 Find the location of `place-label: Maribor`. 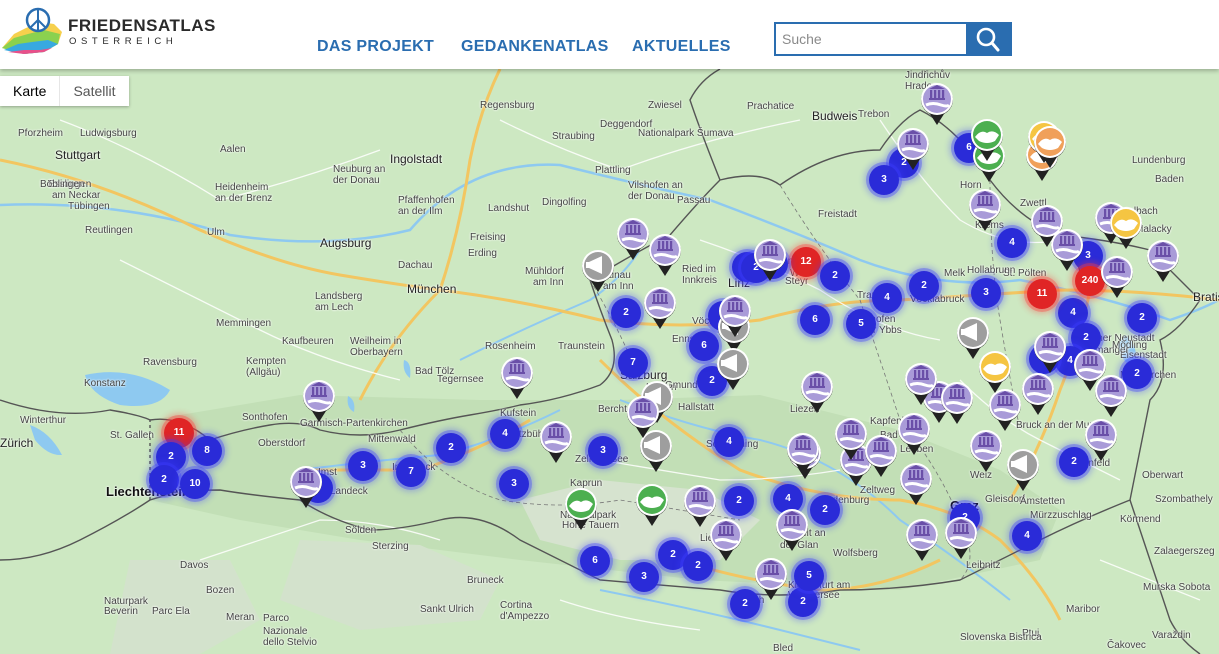

place-label: Maribor is located at coordinates (1083, 609).